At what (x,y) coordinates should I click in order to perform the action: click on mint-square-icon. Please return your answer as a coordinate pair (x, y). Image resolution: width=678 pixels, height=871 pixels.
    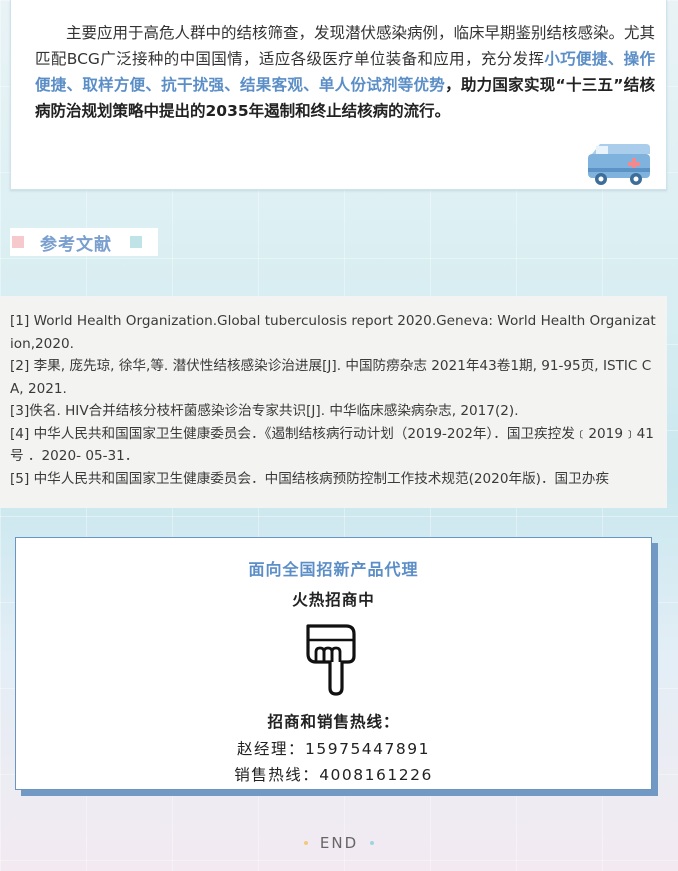
    Looking at the image, I should click on (136, 242).